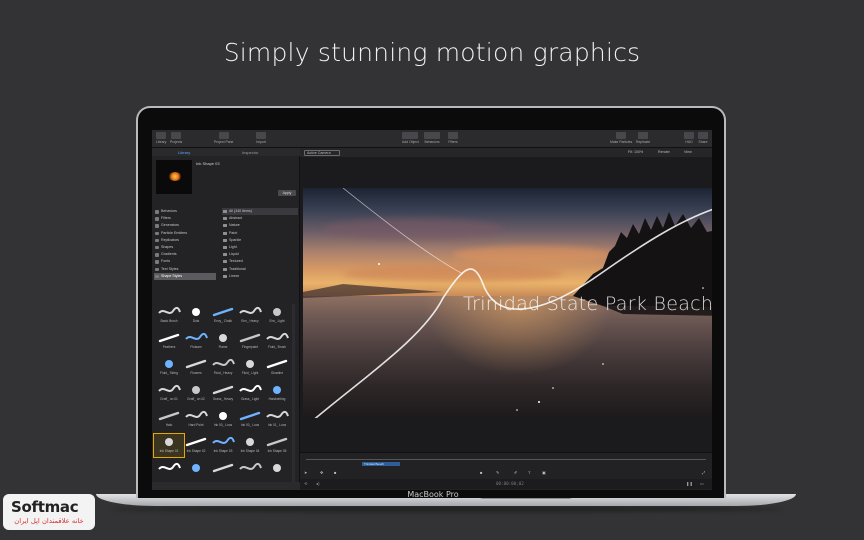  I want to click on category-item: Behaviors, so click(185, 211).